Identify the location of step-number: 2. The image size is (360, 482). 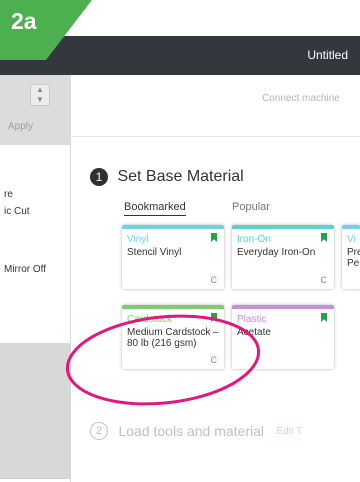
(99, 431).